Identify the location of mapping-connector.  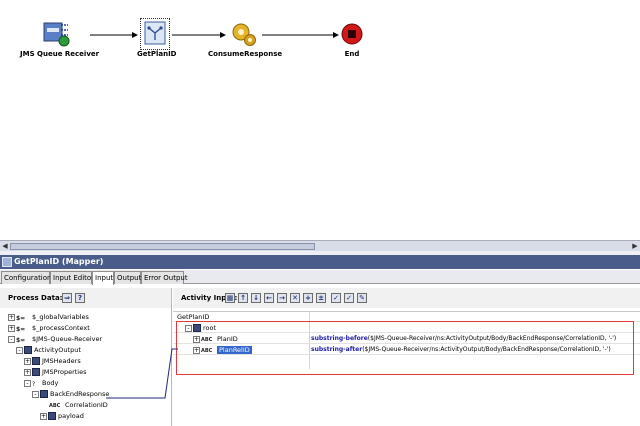
(142, 373).